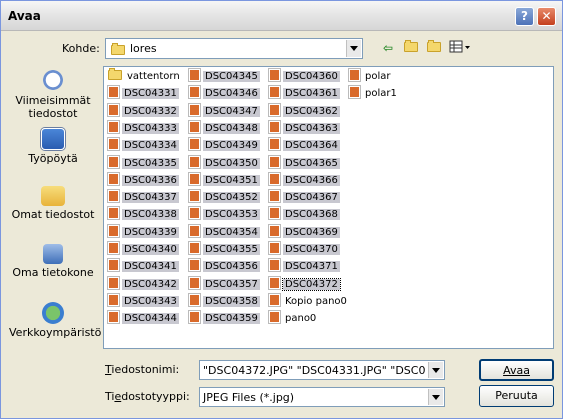 This screenshot has width=563, height=419. Describe the element at coordinates (369, 77) in the screenshot. I see `file-item: polar` at that location.